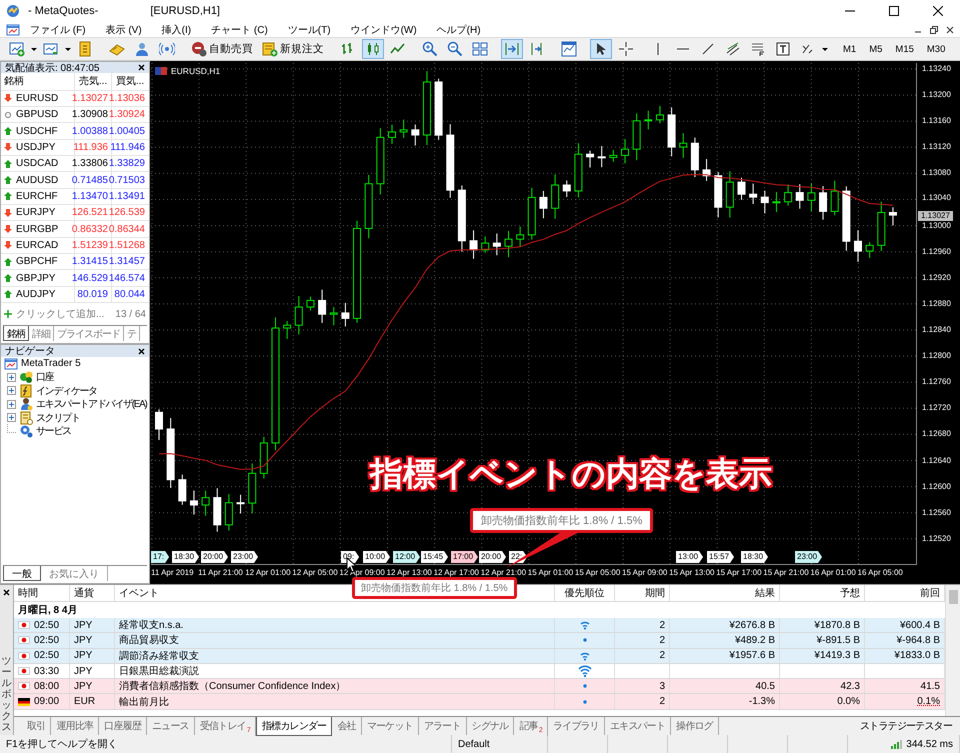 The height and width of the screenshot is (753, 960). What do you see at coordinates (37, 81) in the screenshot?
I see `column-header: 銘柄` at bounding box center [37, 81].